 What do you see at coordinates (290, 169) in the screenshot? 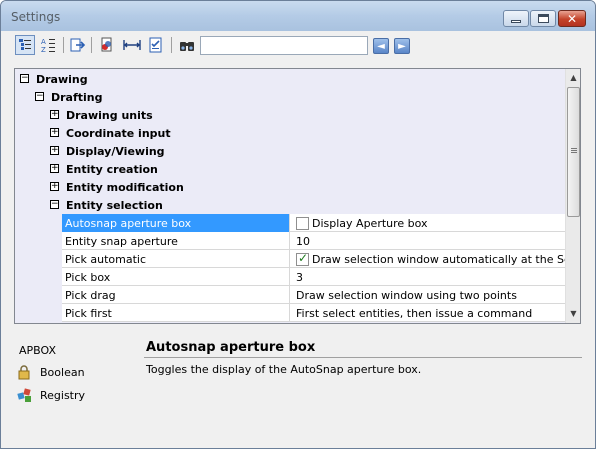
I see `tree-group-entity-creation: + Entity creation` at bounding box center [290, 169].